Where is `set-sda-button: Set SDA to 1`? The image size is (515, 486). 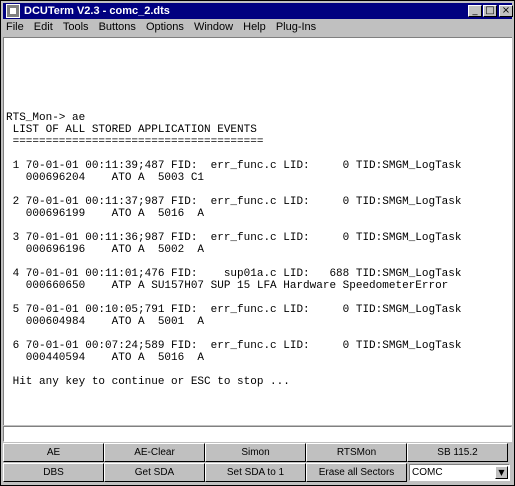
set-sda-button: Set SDA to 1 is located at coordinates (255, 472).